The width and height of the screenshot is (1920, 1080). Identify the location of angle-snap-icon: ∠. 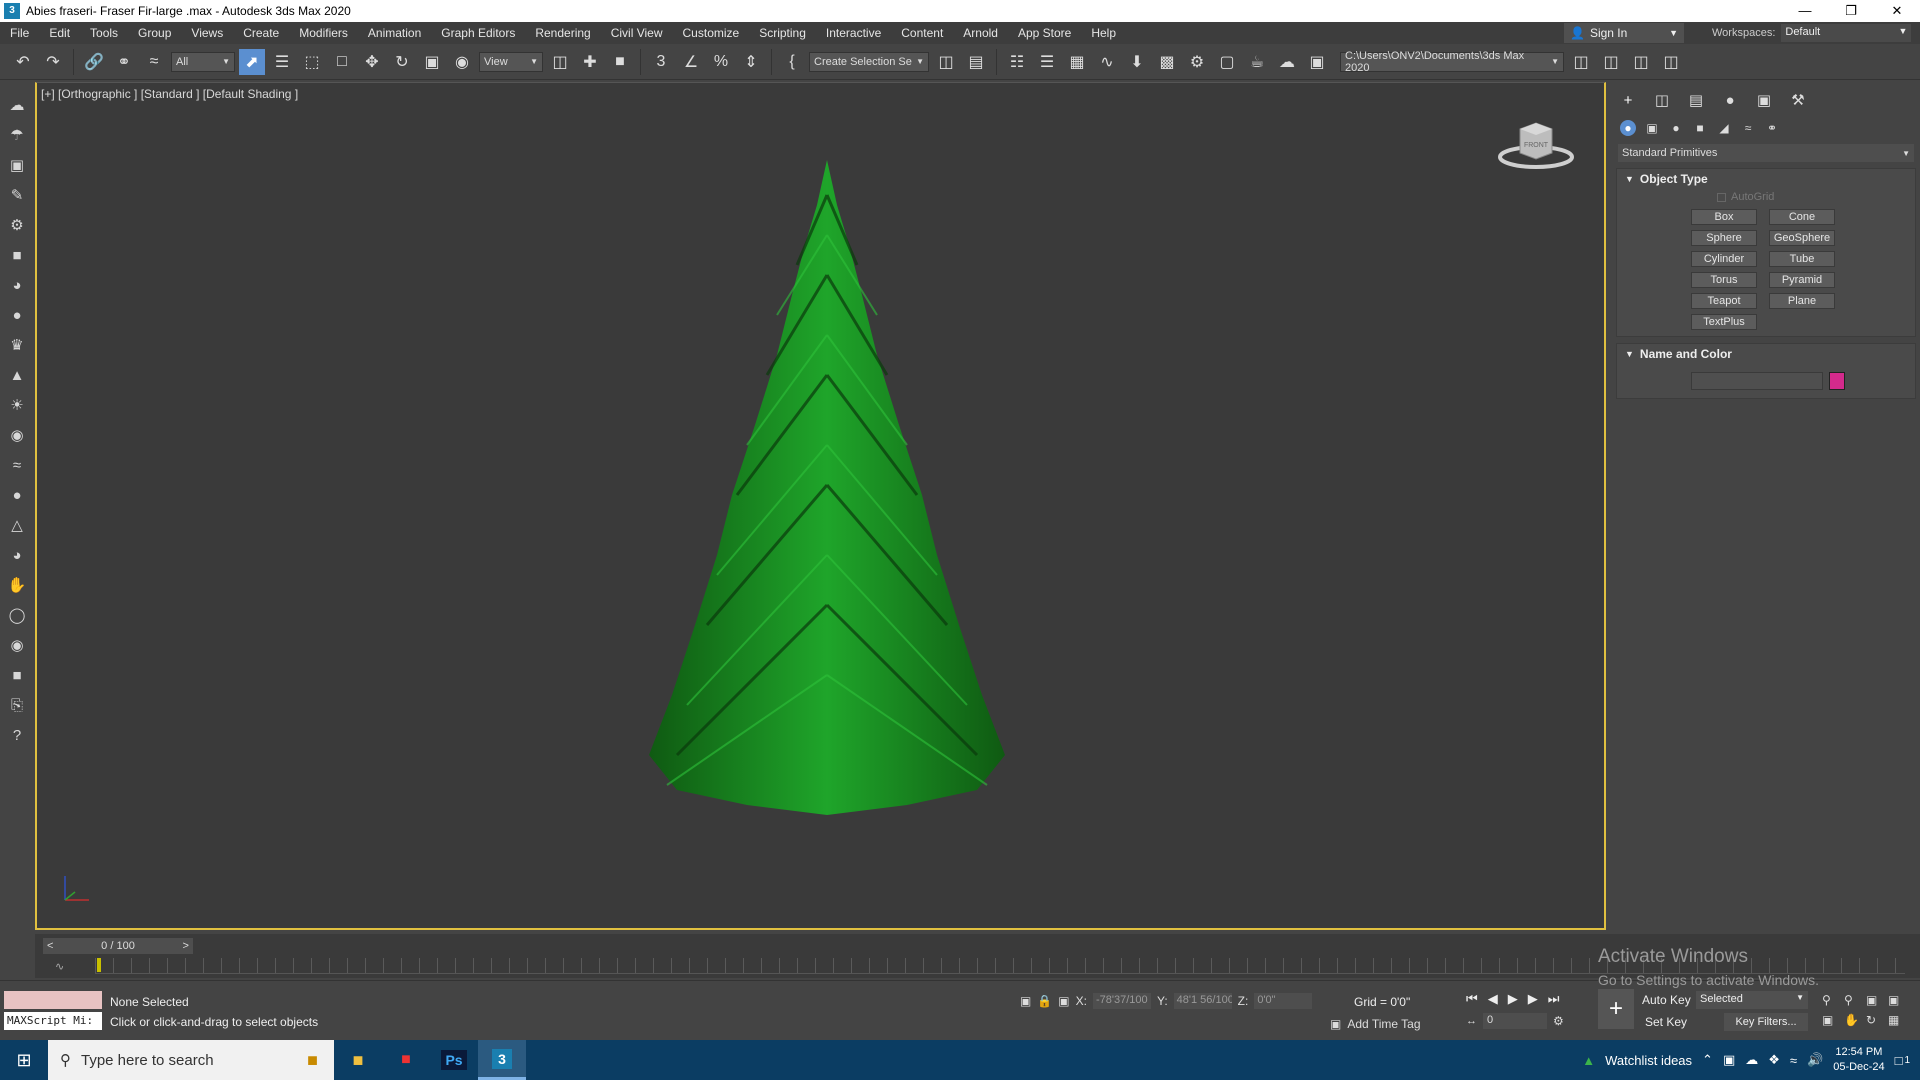
(691, 62).